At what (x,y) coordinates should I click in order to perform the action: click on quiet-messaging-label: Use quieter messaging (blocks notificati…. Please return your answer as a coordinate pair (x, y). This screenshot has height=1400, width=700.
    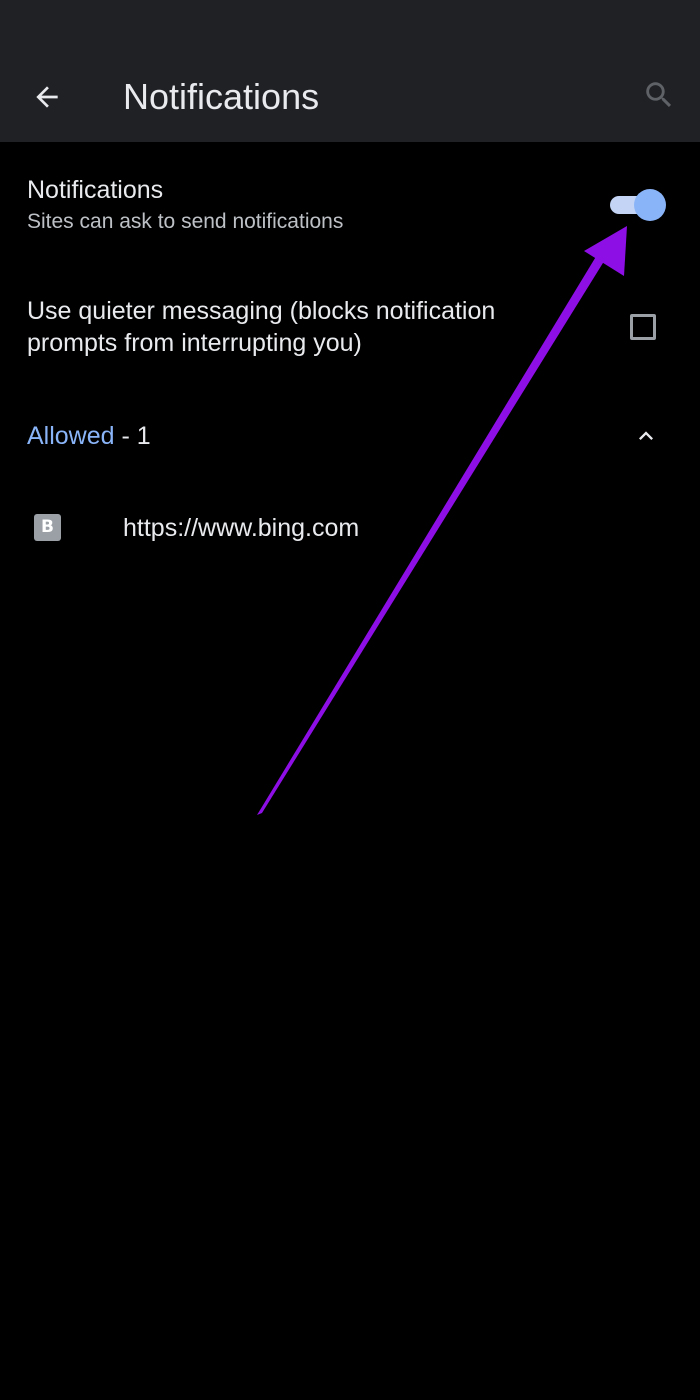
    Looking at the image, I should click on (261, 327).